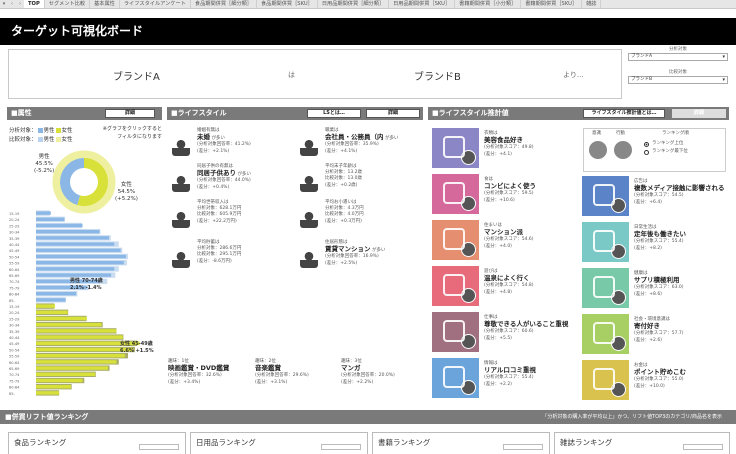 The width and height of the screenshot is (736, 454). Describe the element at coordinates (343, 221) in the screenshot. I see `lifestyle-text: (差分：+0.3万円)` at that location.